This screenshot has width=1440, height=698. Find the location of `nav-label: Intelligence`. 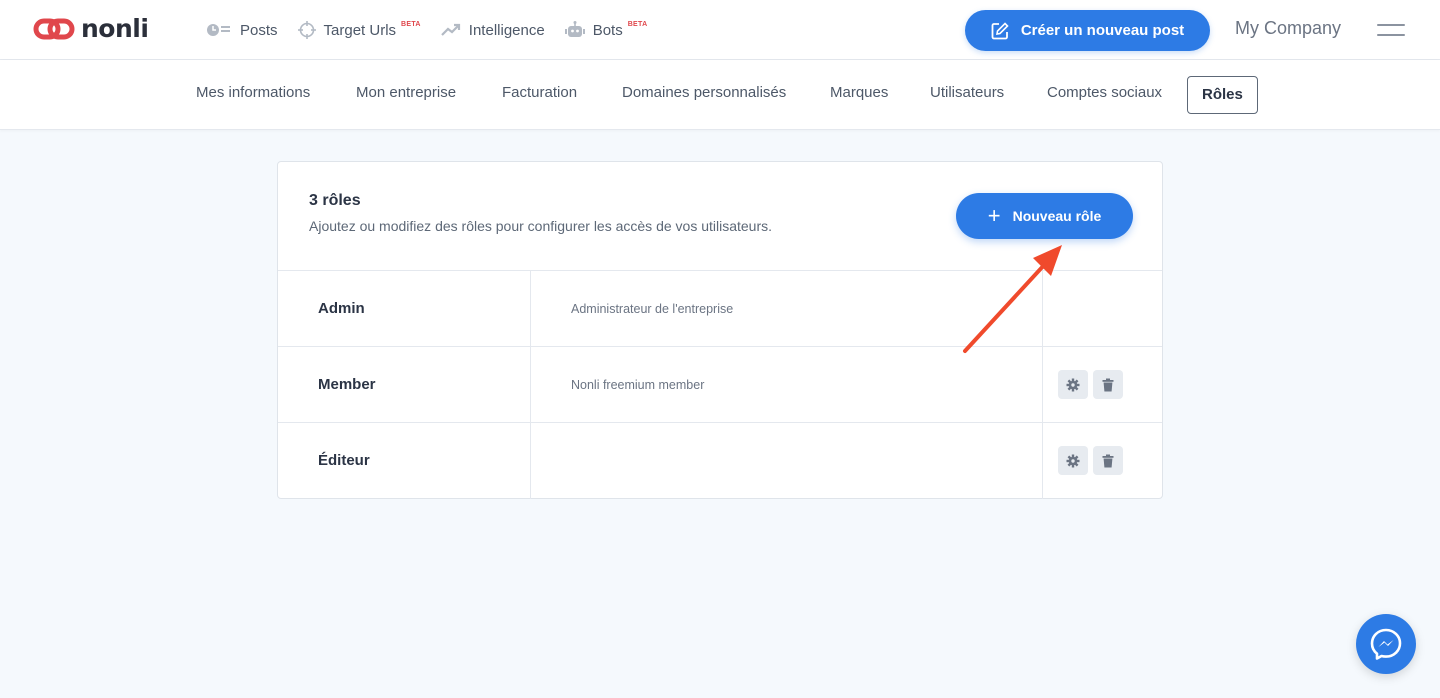

nav-label: Intelligence is located at coordinates (506, 30).